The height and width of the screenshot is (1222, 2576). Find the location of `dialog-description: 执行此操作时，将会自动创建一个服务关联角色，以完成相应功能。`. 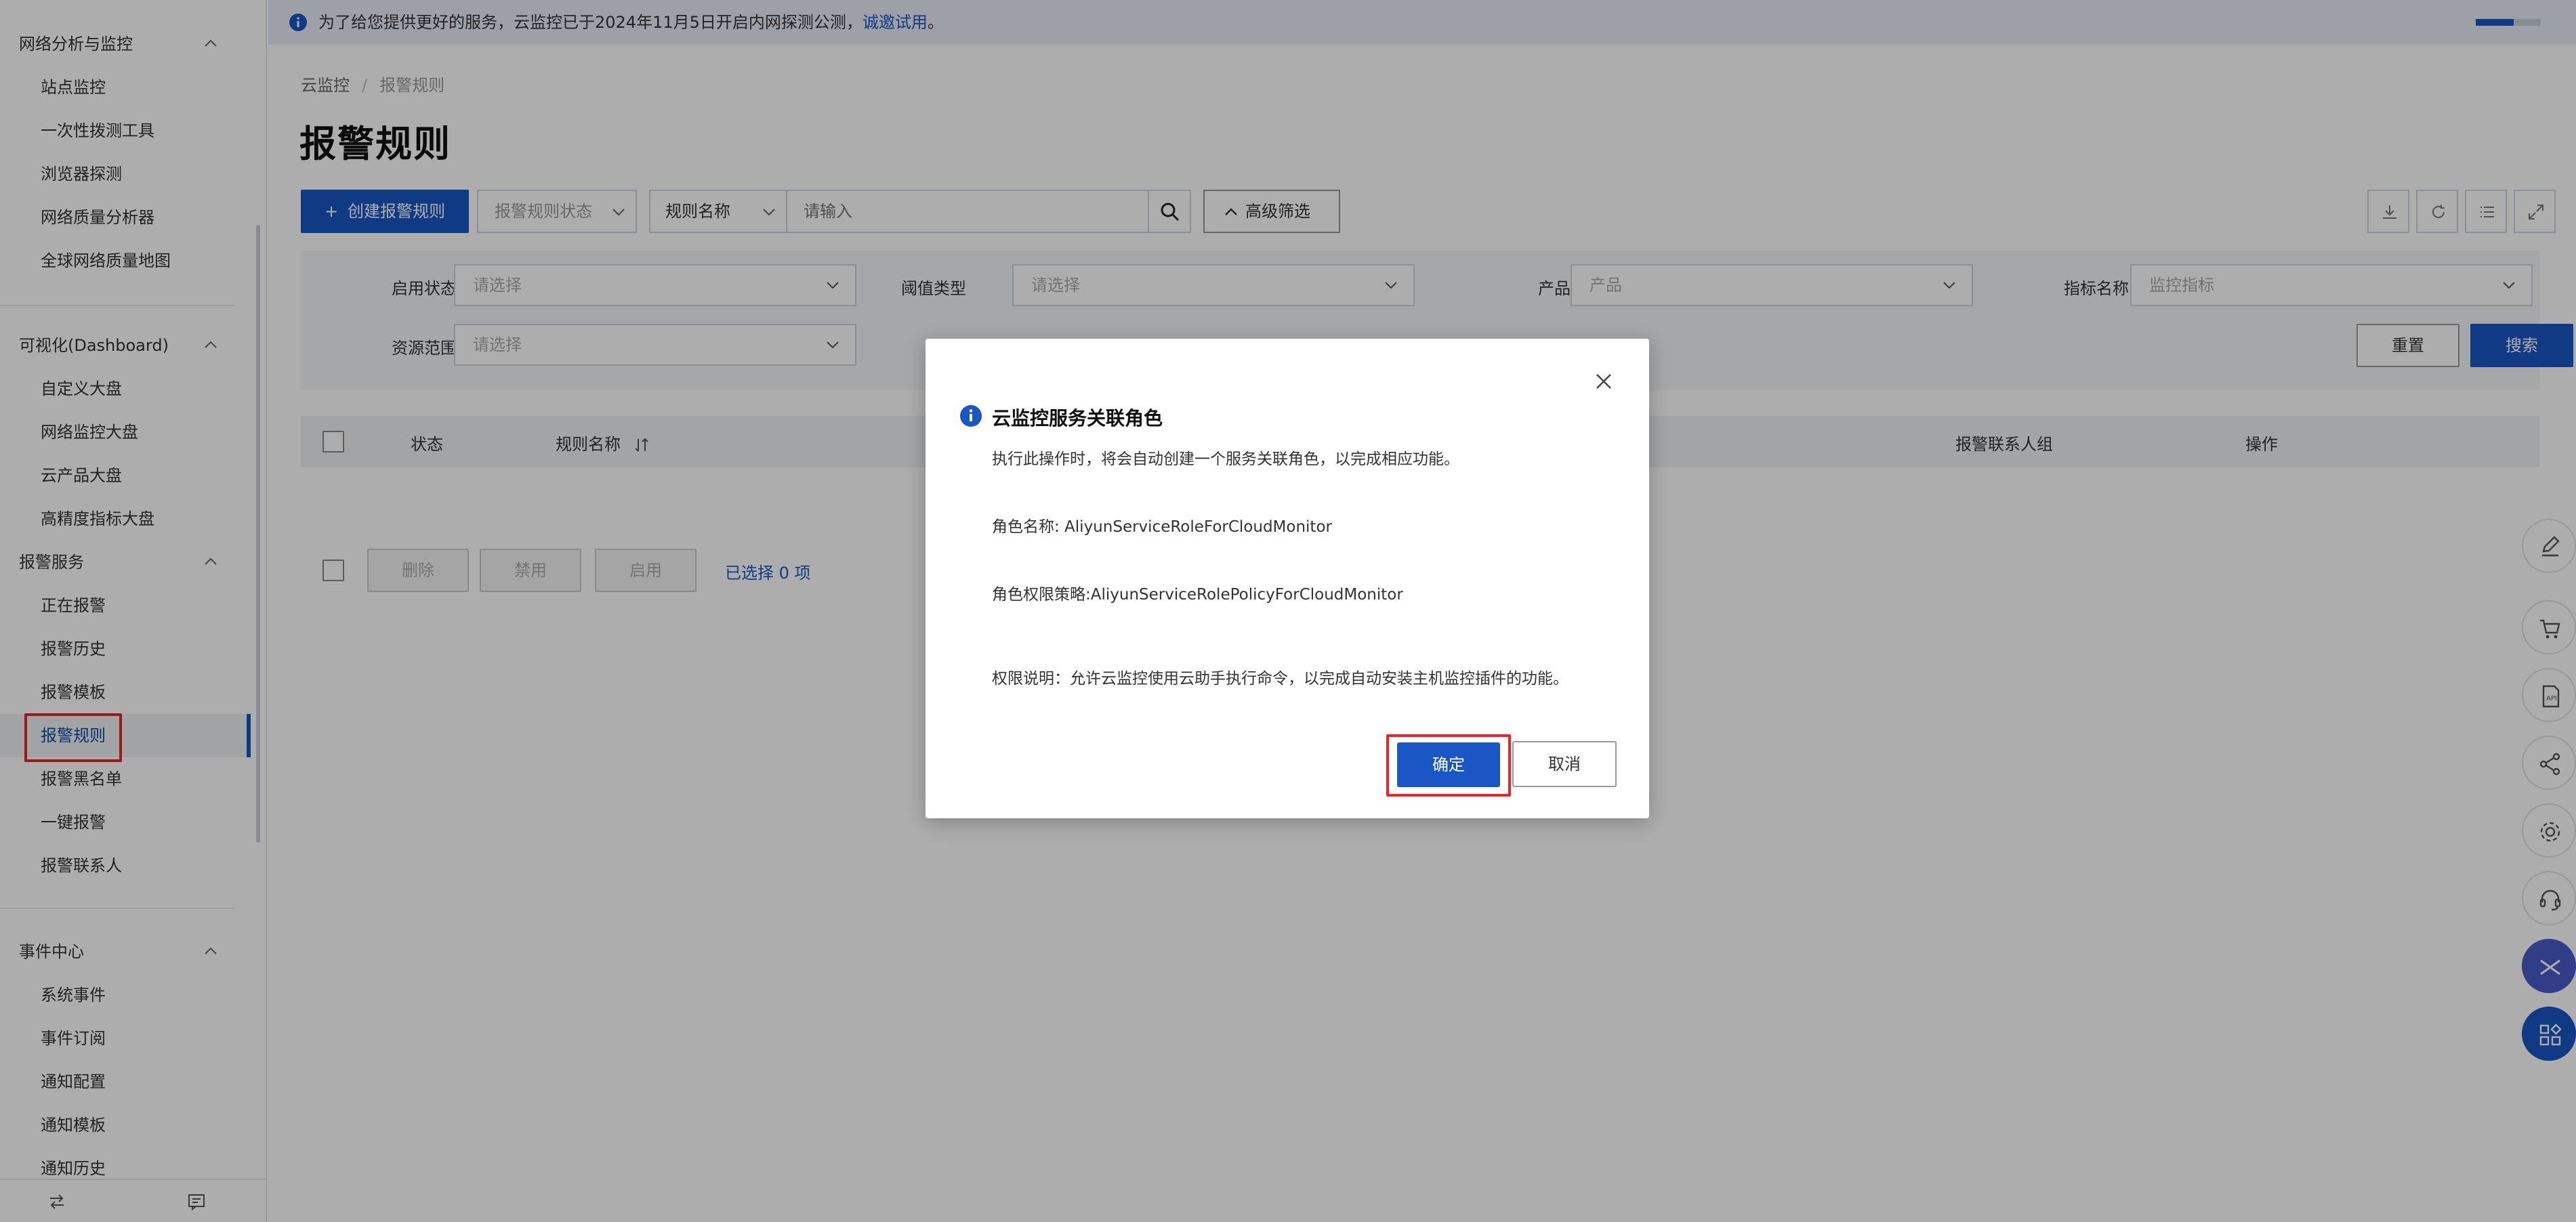

dialog-description: 执行此操作时，将会自动创建一个服务关联角色，以完成相应功能。 is located at coordinates (1225, 459).